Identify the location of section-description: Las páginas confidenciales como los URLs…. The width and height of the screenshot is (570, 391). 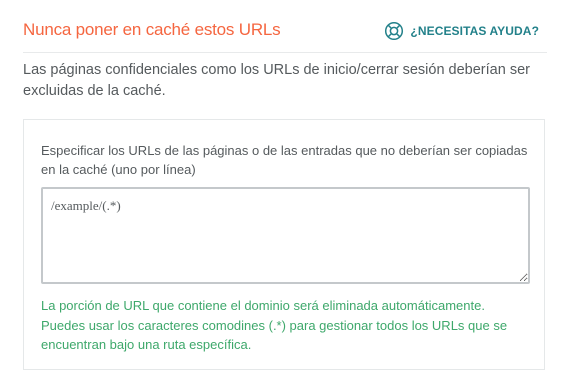
(276, 80).